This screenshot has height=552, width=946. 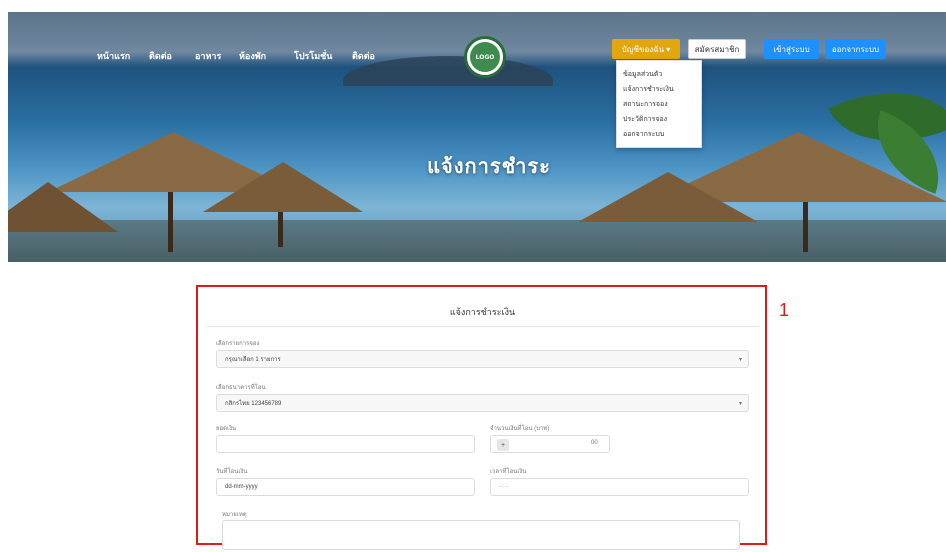 What do you see at coordinates (646, 49) in the screenshot?
I see `member-menu-button: บัญชีของฉัน ▾` at bounding box center [646, 49].